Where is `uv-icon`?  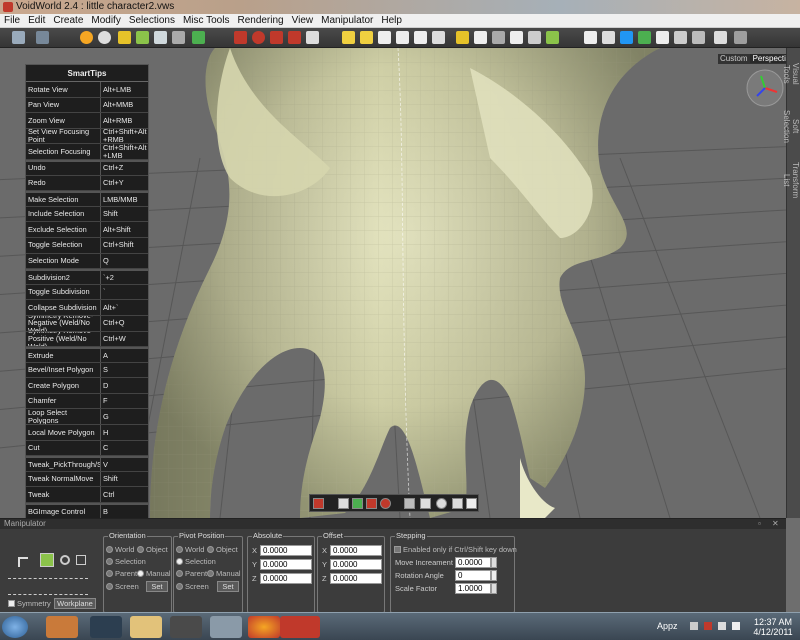 uv-icon is located at coordinates (626, 37).